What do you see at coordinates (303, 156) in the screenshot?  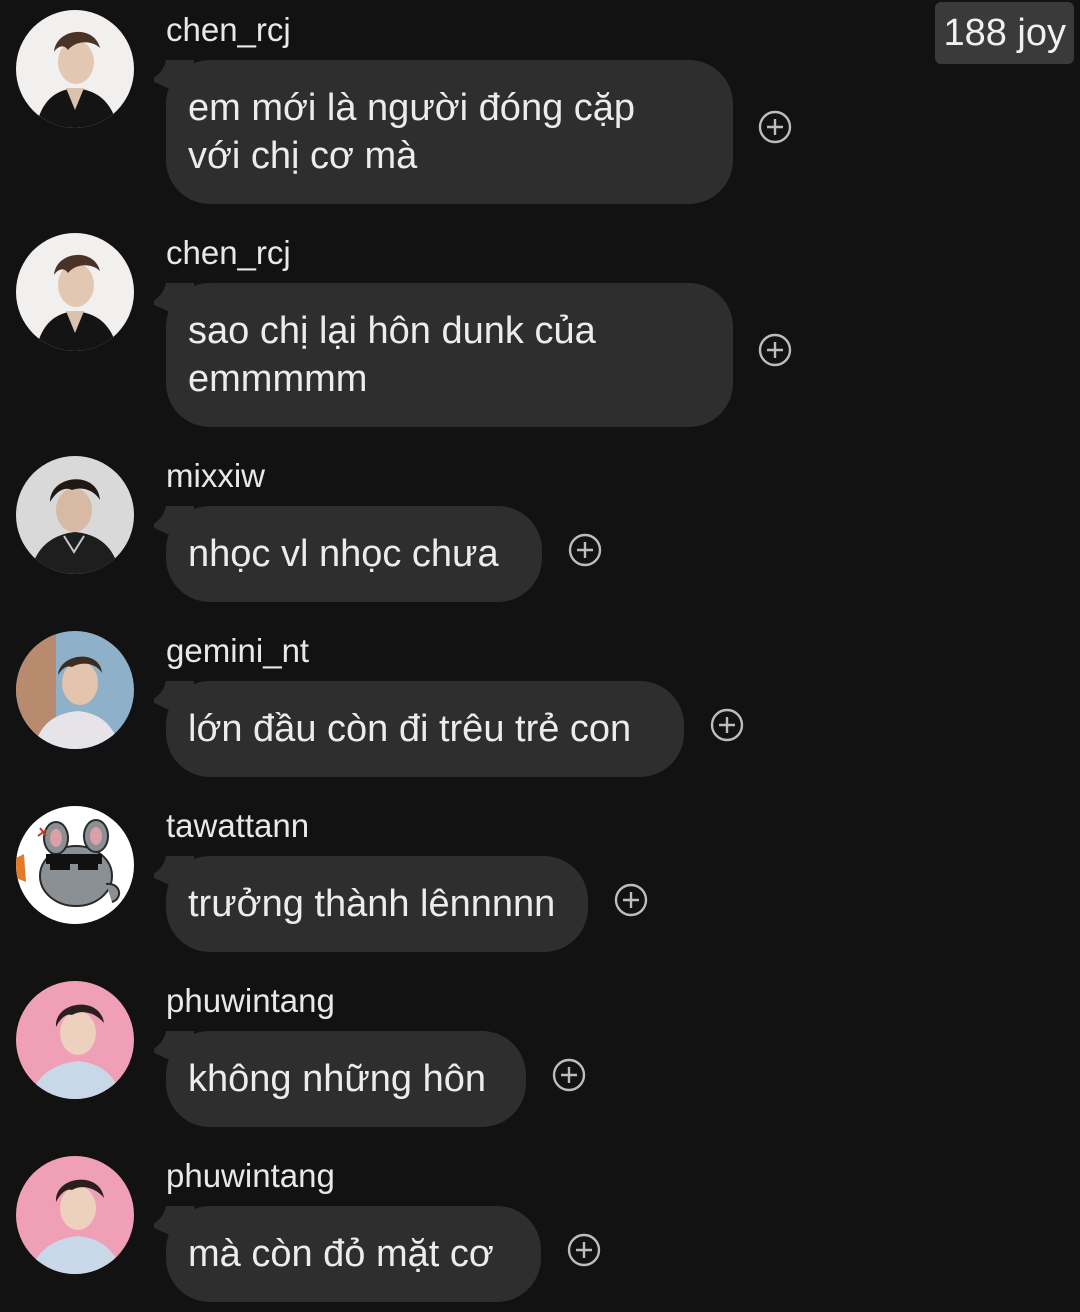 I see `message-text-line: với chị cơ mà` at bounding box center [303, 156].